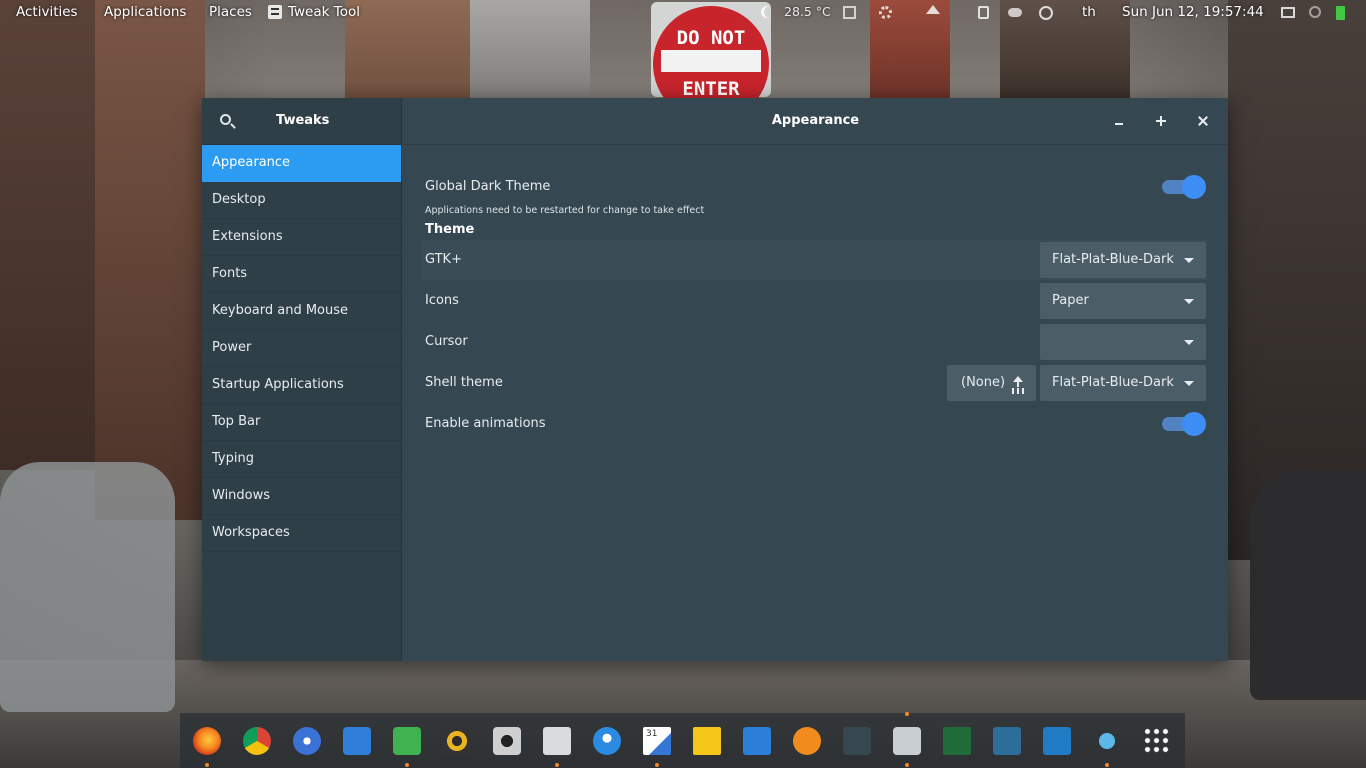  I want to click on close-button, so click(1203, 121).